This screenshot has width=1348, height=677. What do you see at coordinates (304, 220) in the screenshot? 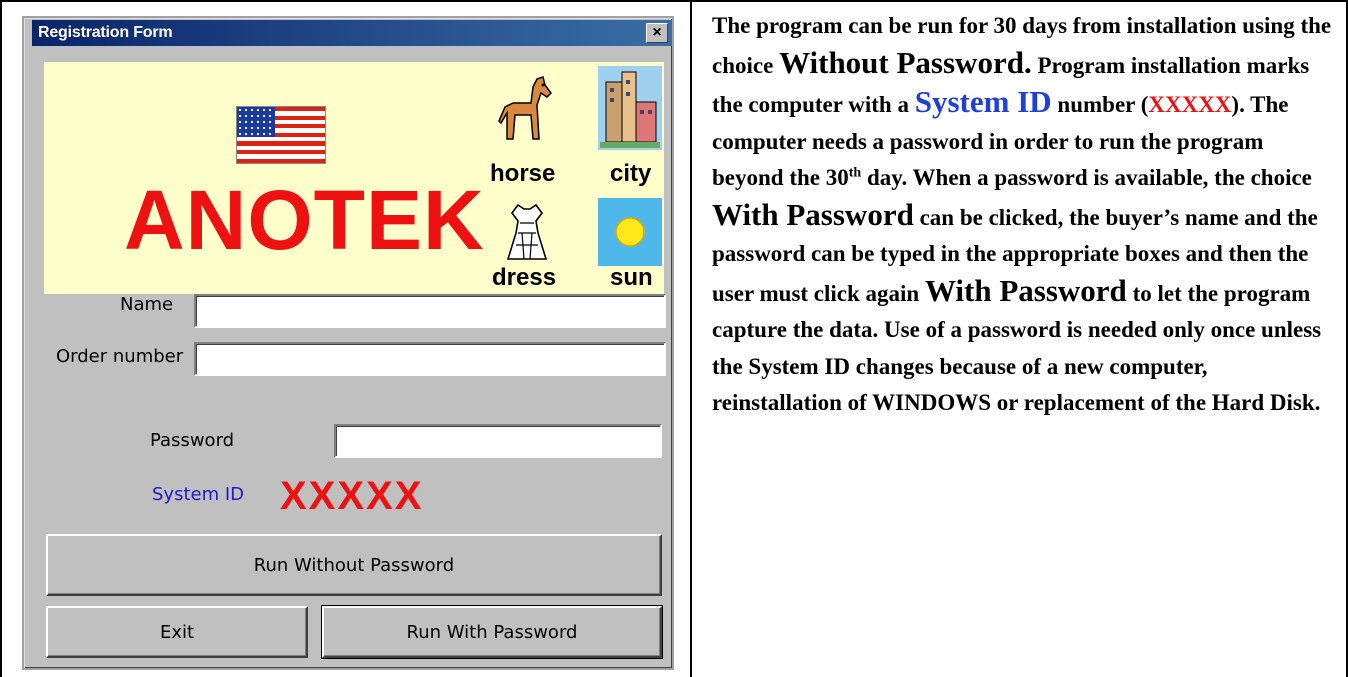
I see `brand-logo: ANOTEK` at bounding box center [304, 220].